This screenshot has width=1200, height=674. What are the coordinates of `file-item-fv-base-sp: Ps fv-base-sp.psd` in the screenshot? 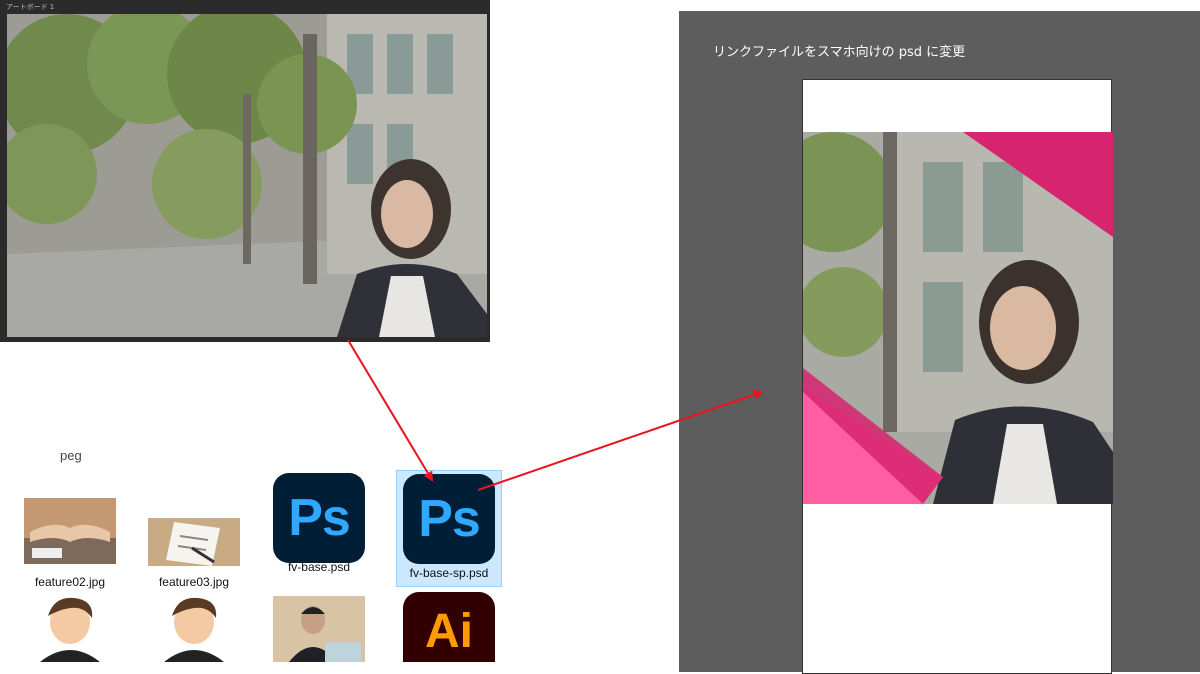 It's located at (449, 528).